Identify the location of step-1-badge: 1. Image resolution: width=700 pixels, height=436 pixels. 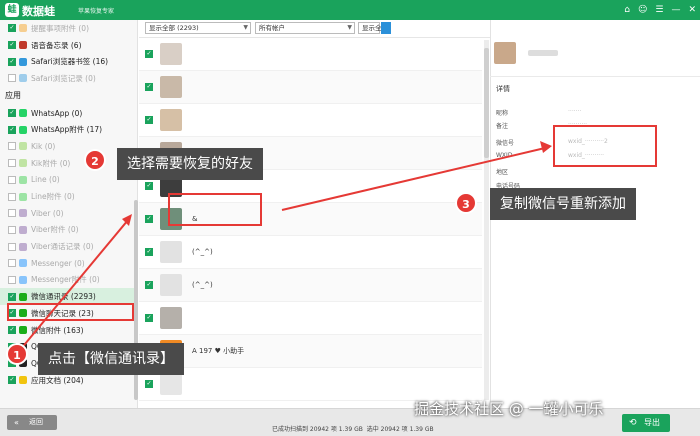
(17, 354).